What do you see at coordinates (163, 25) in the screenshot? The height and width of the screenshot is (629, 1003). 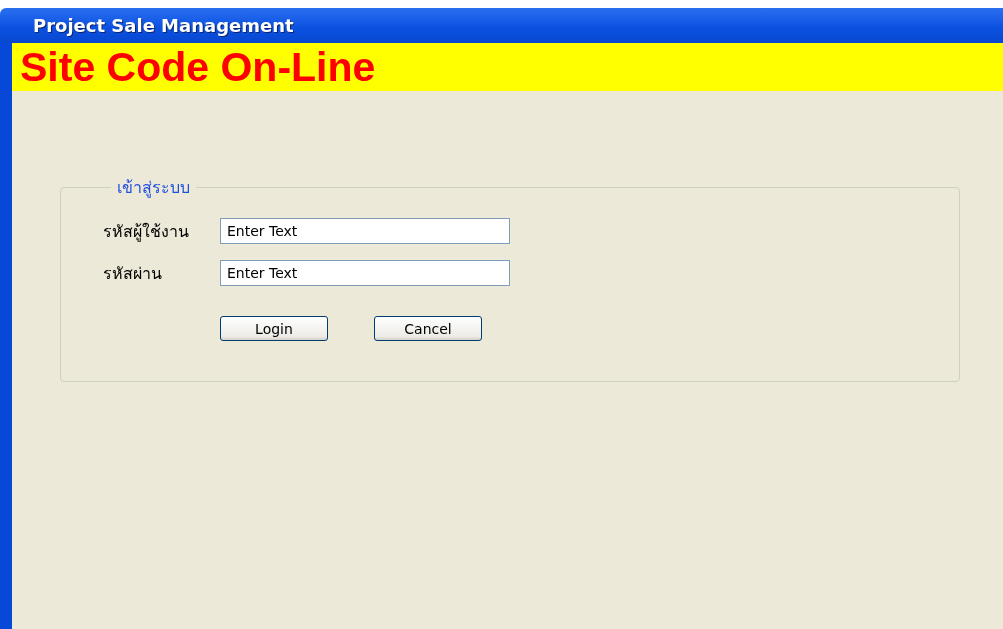 I see `window-title: Project Sale Management` at bounding box center [163, 25].